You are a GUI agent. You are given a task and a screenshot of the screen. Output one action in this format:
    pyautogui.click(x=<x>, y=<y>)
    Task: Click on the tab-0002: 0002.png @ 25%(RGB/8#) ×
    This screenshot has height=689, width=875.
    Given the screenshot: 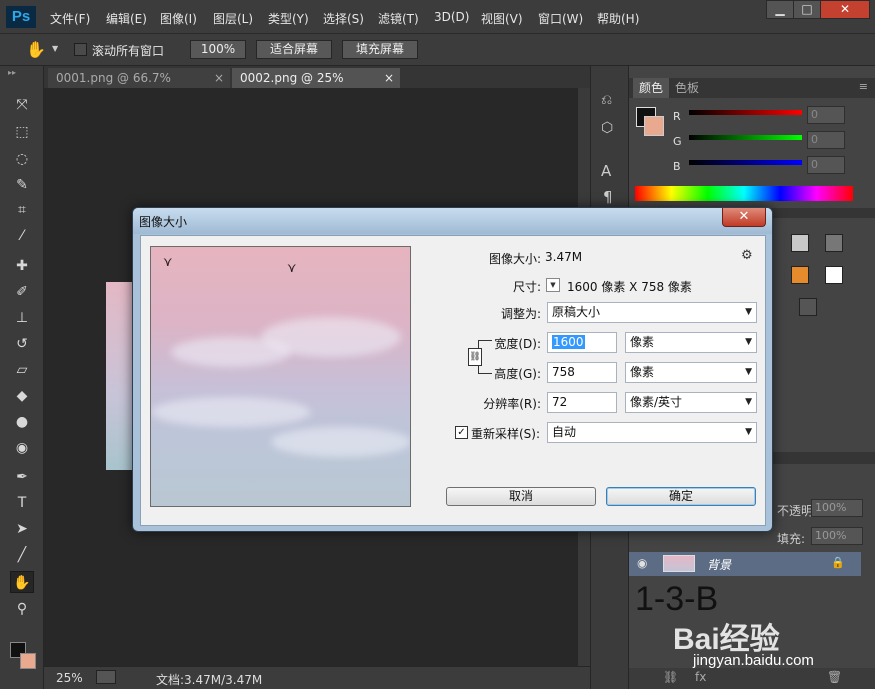 What is the action you would take?
    pyautogui.click(x=316, y=86)
    